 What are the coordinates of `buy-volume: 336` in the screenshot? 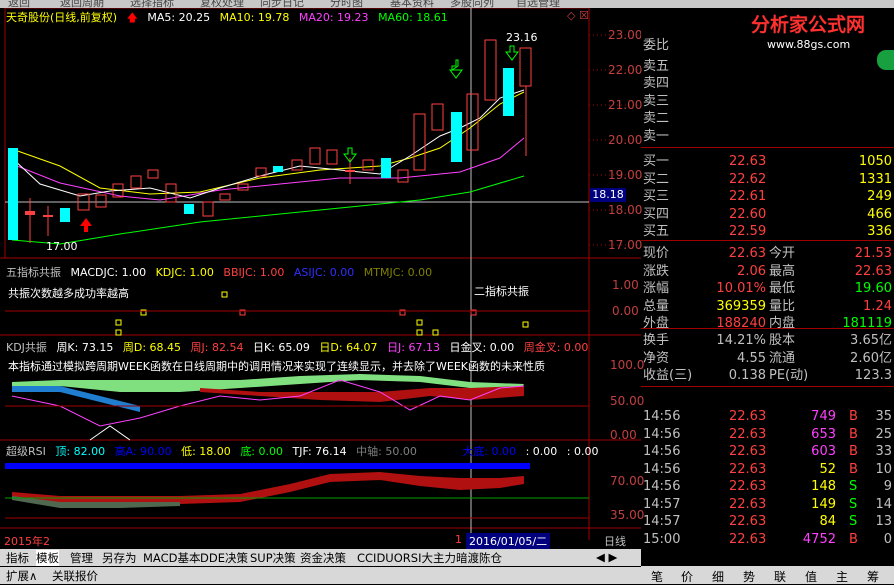 It's located at (879, 231).